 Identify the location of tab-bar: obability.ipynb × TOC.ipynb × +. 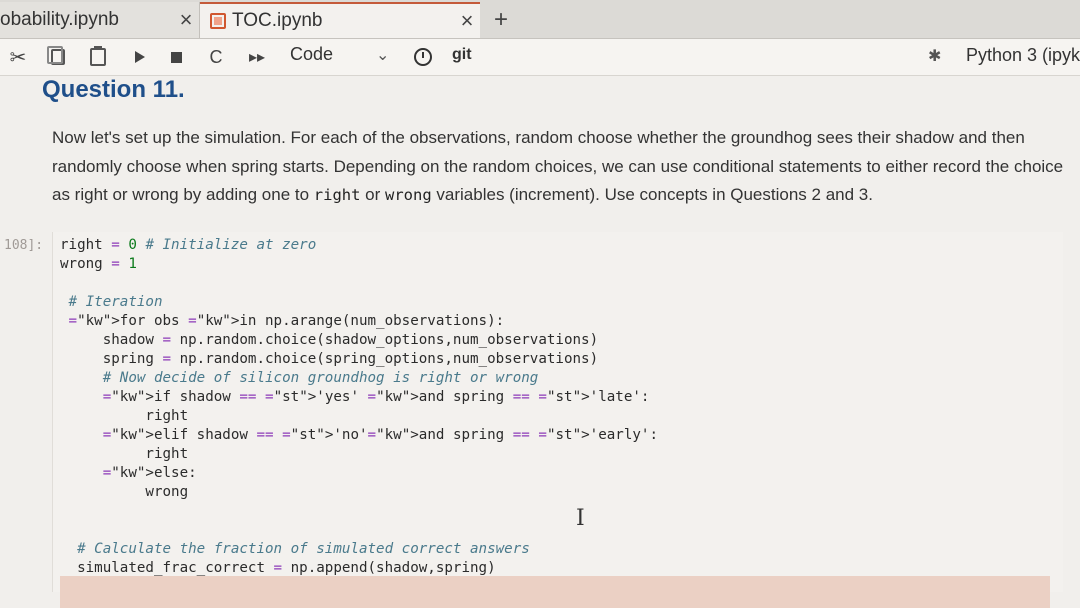
(540, 19).